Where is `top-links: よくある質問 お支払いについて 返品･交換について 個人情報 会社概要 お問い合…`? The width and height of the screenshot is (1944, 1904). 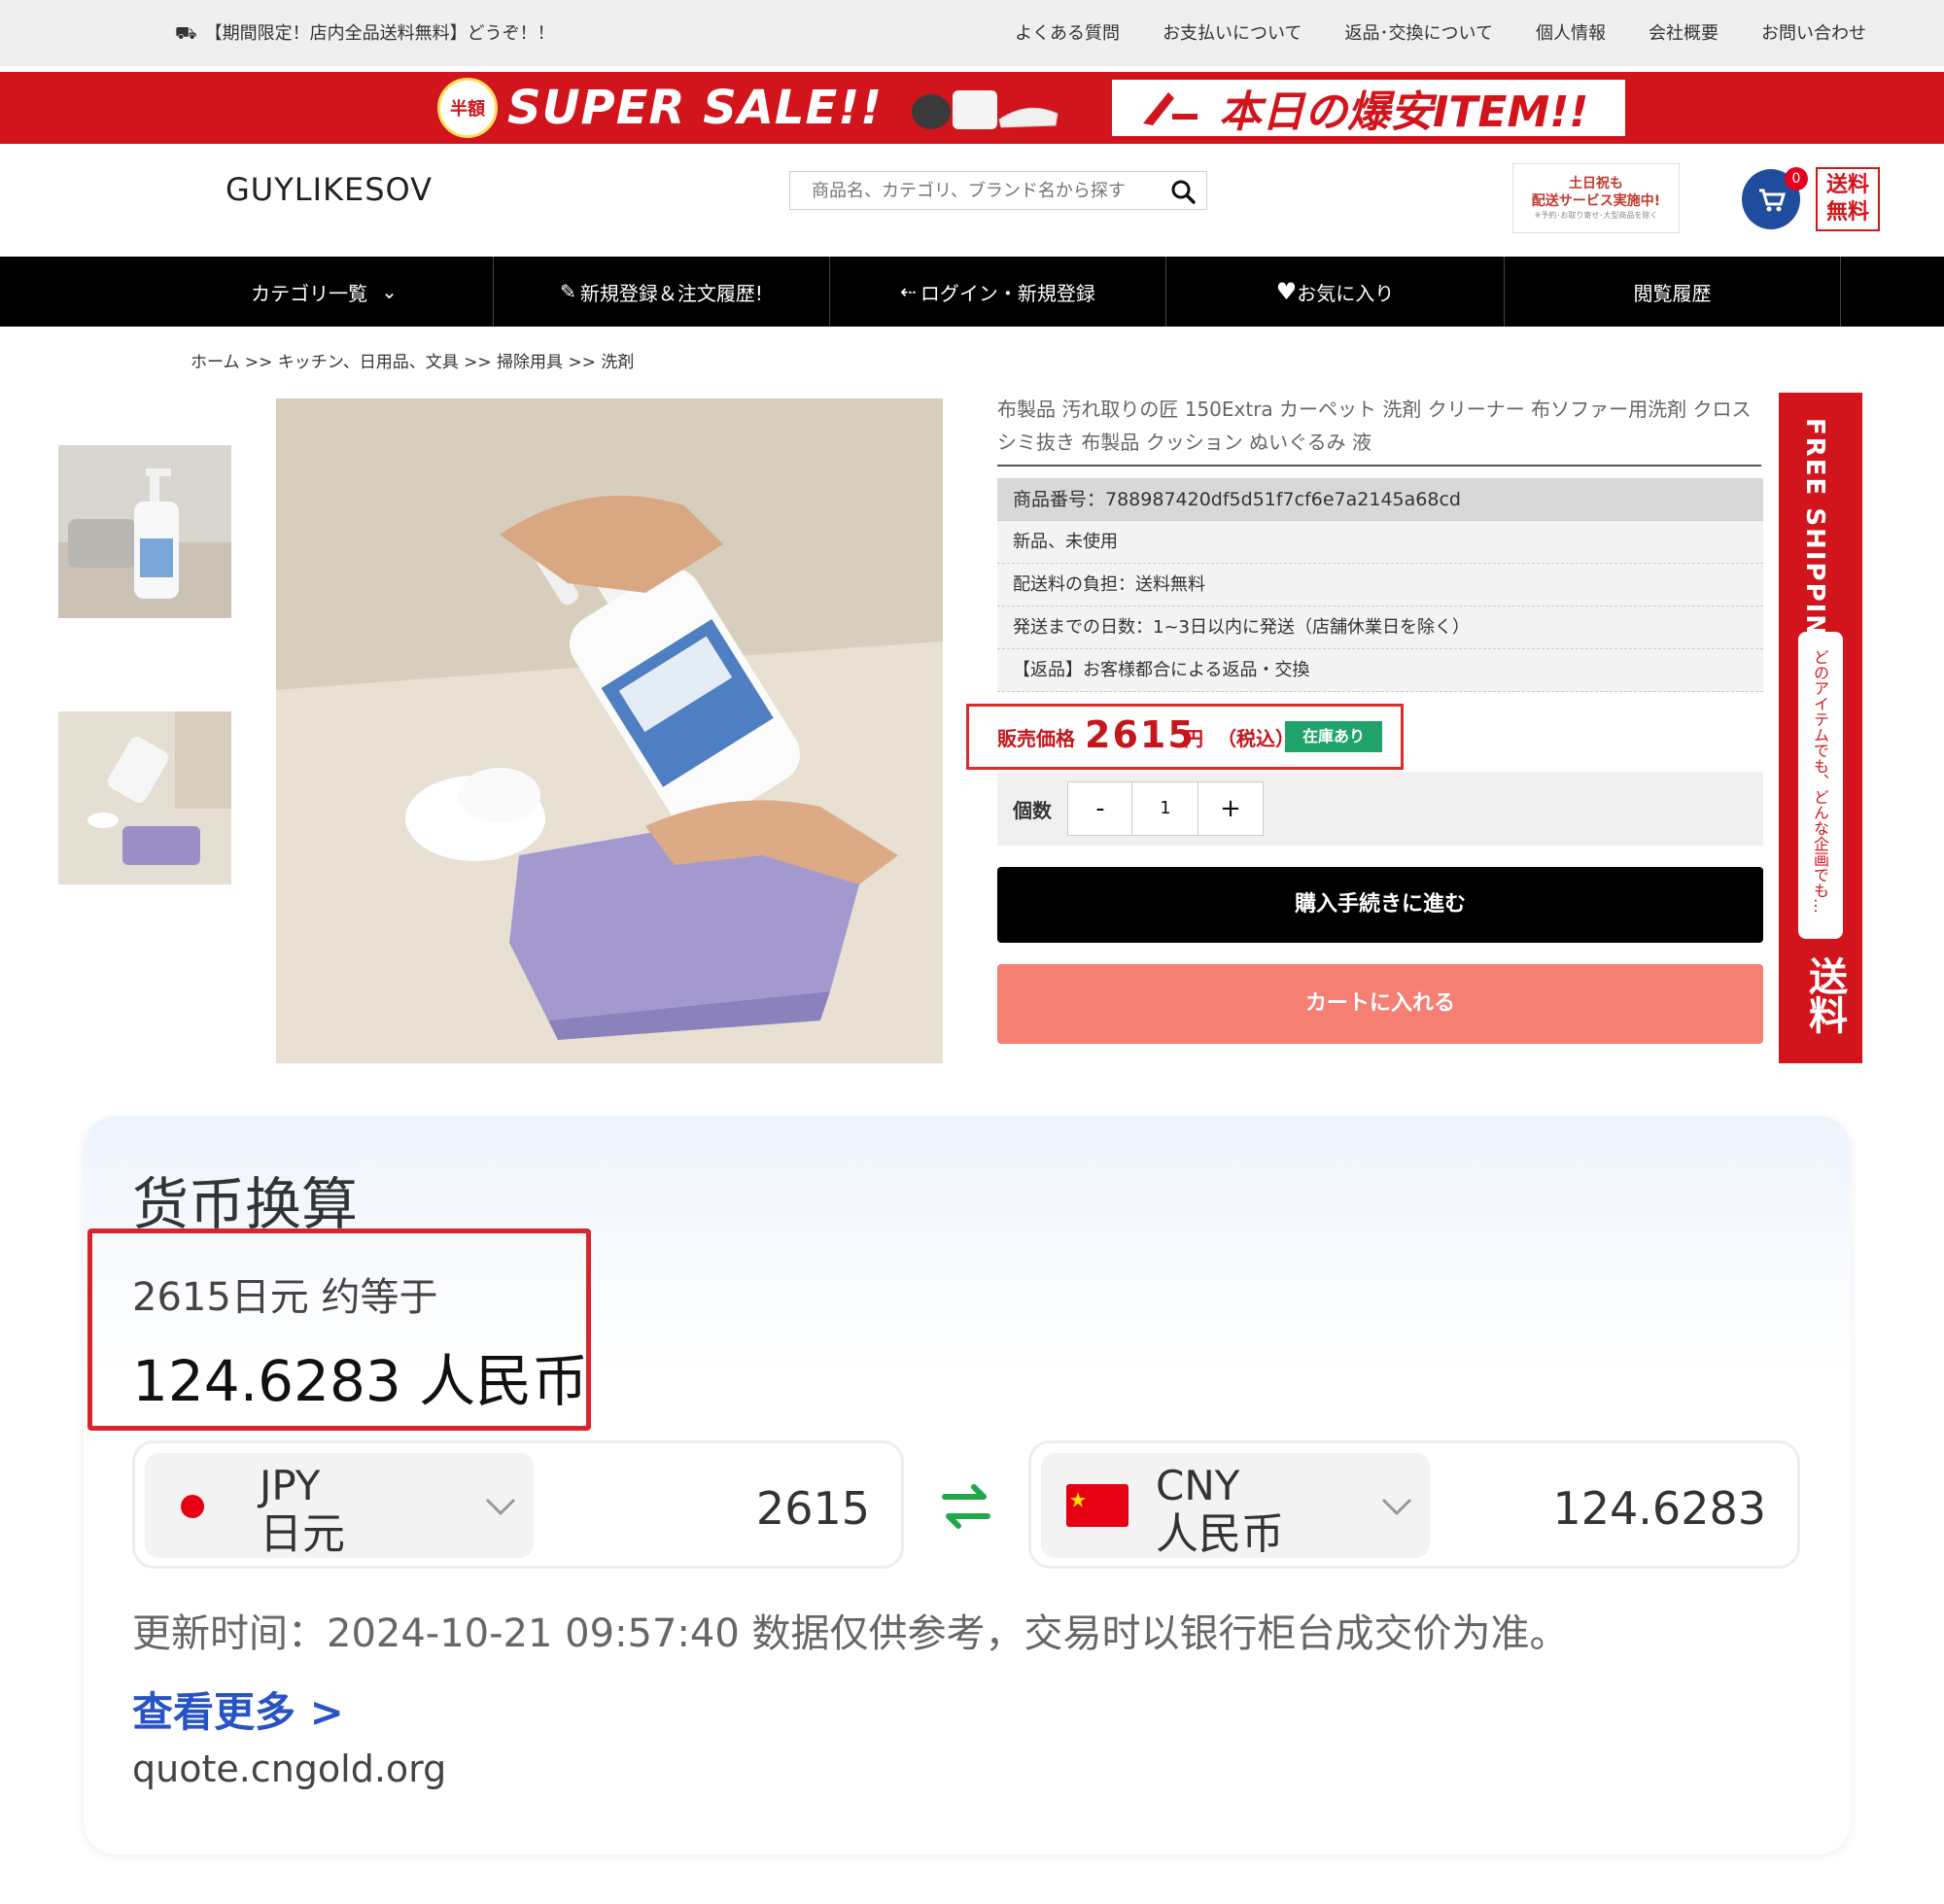
top-links: よくある質問 お支払いについて 返品･交換について 個人情報 会社概要 お問い合… is located at coordinates (1440, 32).